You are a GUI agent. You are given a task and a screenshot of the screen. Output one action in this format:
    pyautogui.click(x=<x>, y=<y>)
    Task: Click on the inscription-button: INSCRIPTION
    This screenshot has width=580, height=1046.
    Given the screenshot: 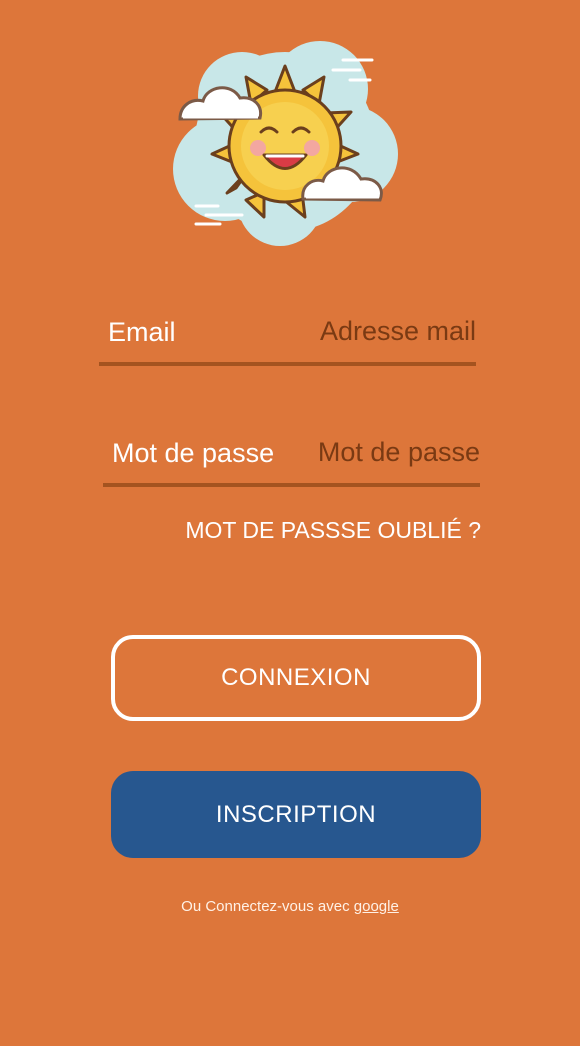 What is the action you would take?
    pyautogui.click(x=296, y=814)
    